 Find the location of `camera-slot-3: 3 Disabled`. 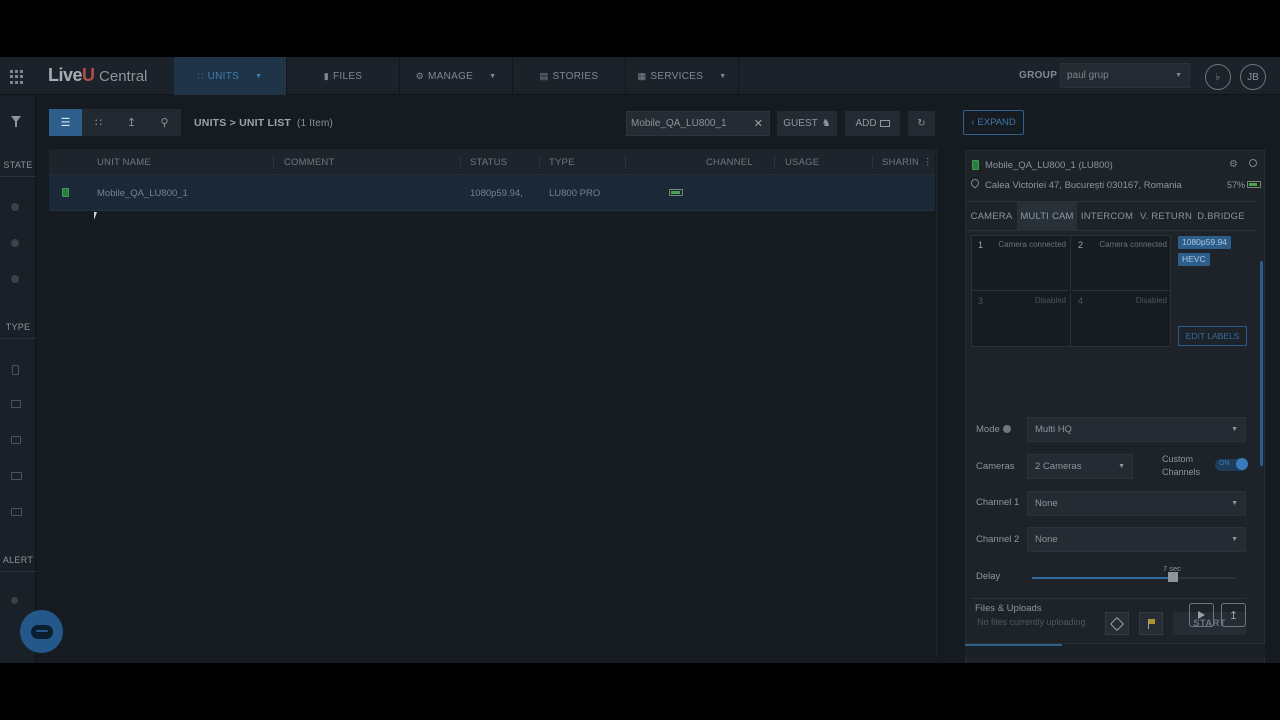

camera-slot-3: 3 Disabled is located at coordinates (1021, 319).